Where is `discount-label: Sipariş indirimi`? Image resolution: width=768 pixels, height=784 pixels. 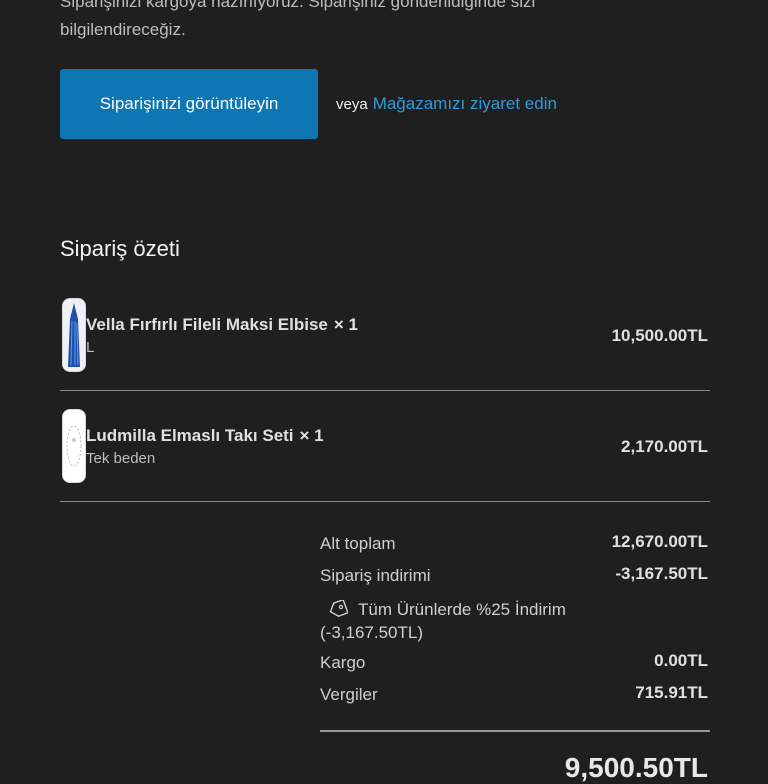
discount-label: Sipariş indirimi is located at coordinates (375, 575).